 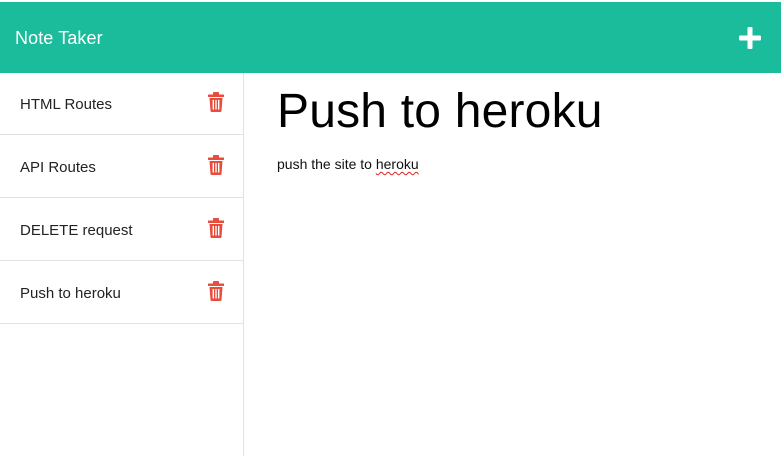 I want to click on list-item: HTML Routes, so click(x=121, y=104).